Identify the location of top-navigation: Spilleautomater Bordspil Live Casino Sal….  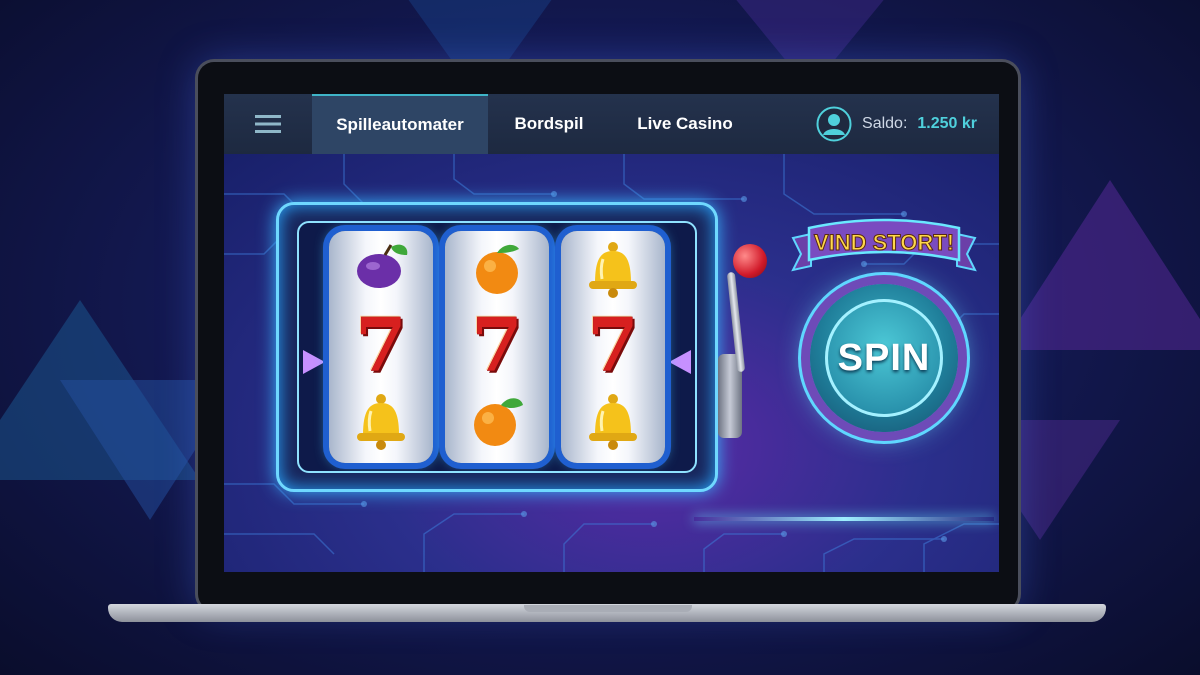
(611, 124).